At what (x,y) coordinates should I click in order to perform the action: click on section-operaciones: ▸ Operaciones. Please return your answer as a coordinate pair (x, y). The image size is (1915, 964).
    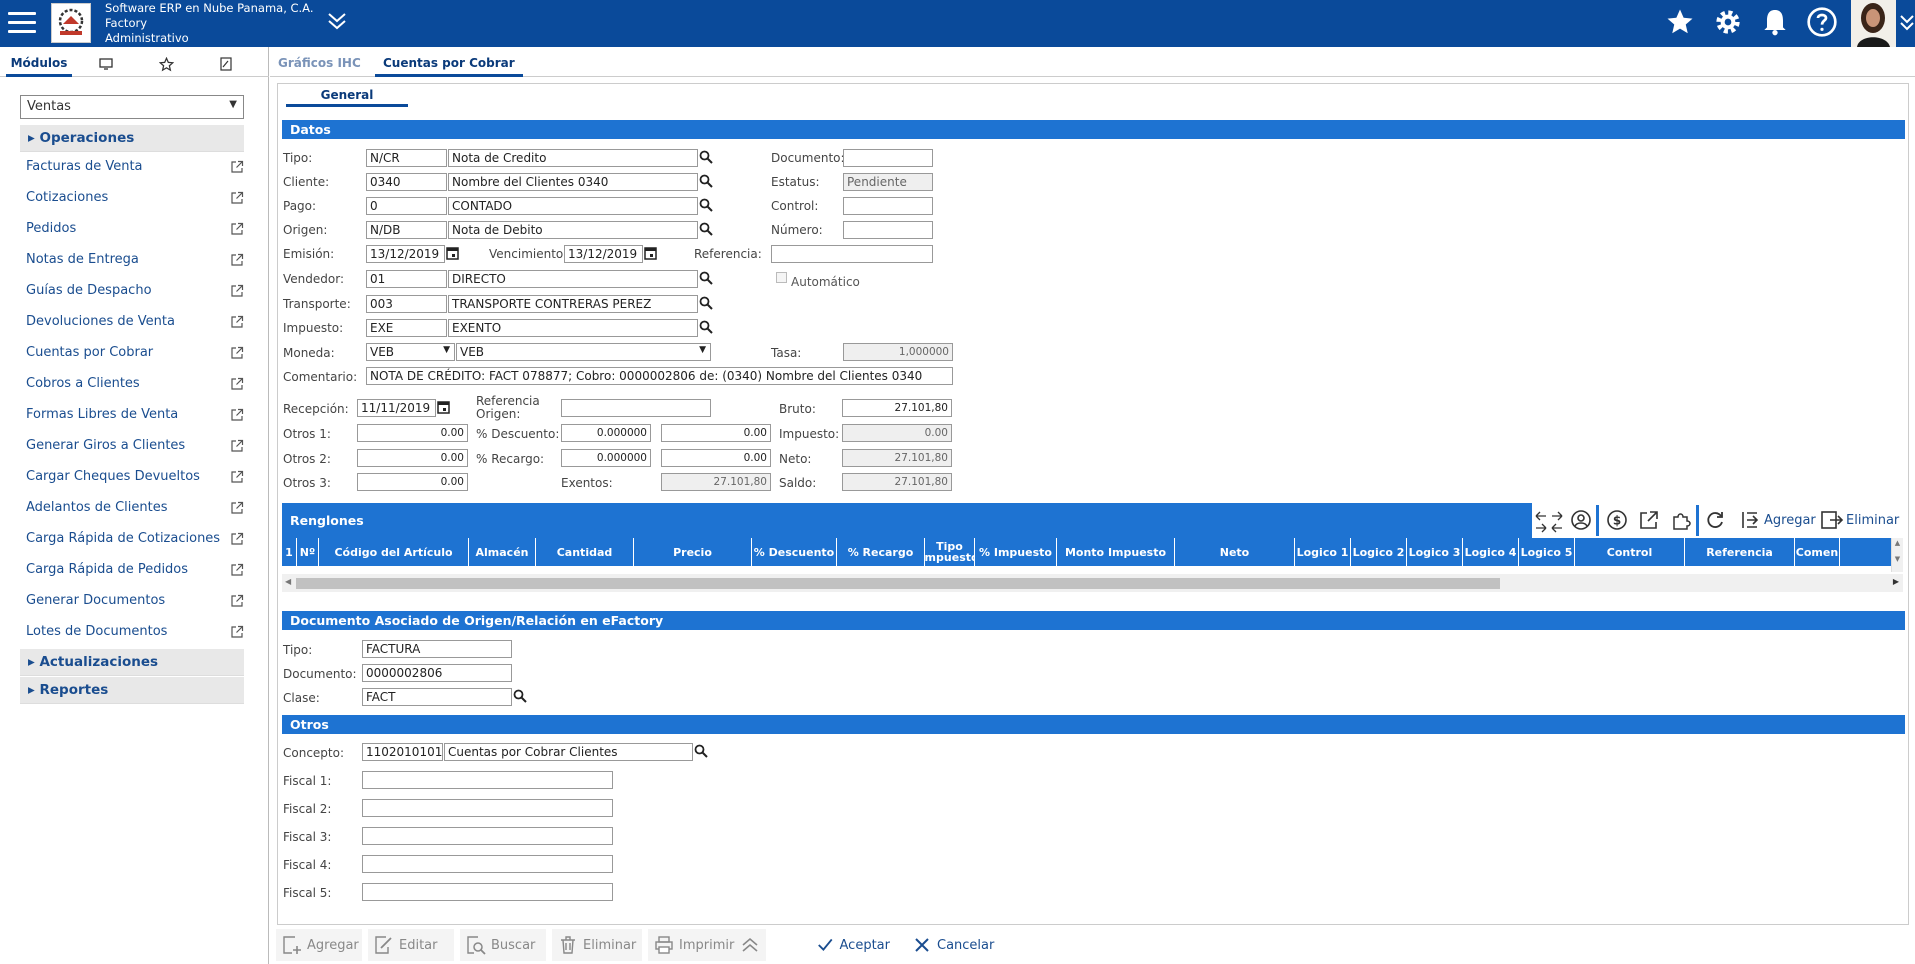
    Looking at the image, I should click on (132, 138).